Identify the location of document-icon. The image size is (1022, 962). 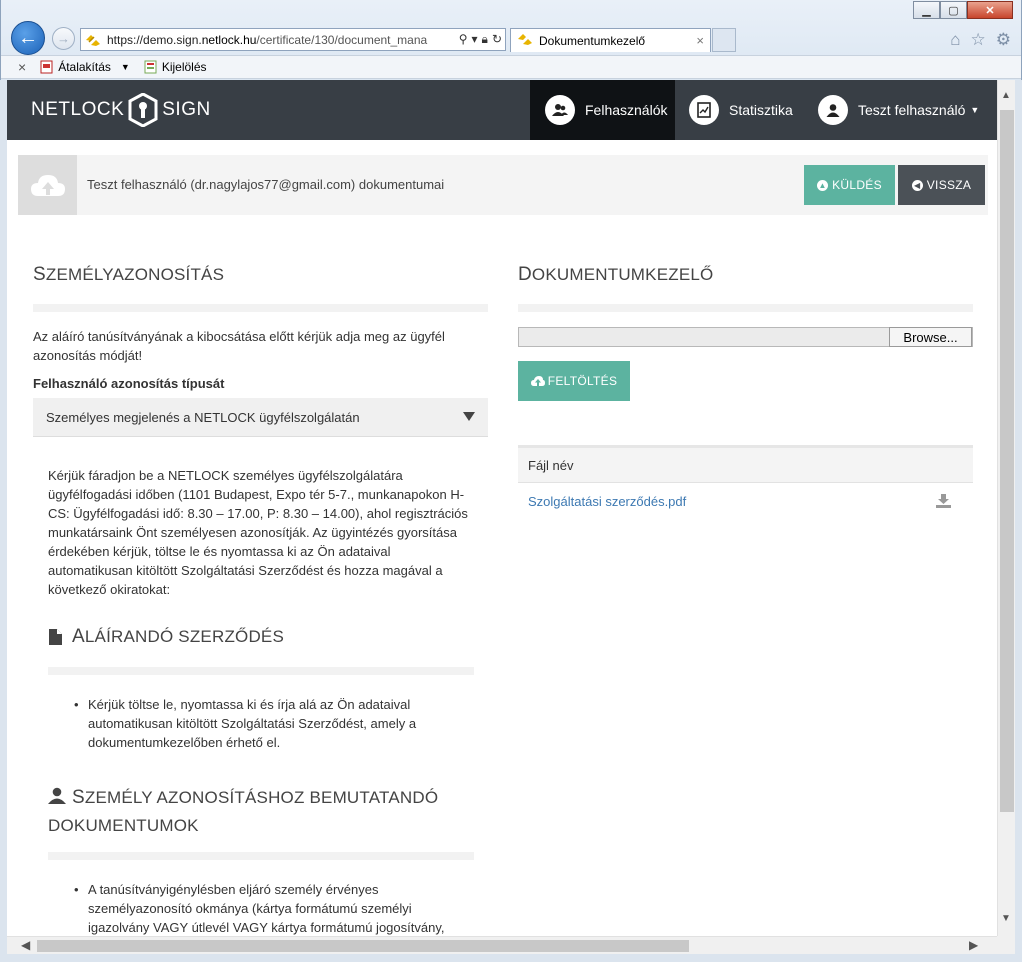
(55, 637).